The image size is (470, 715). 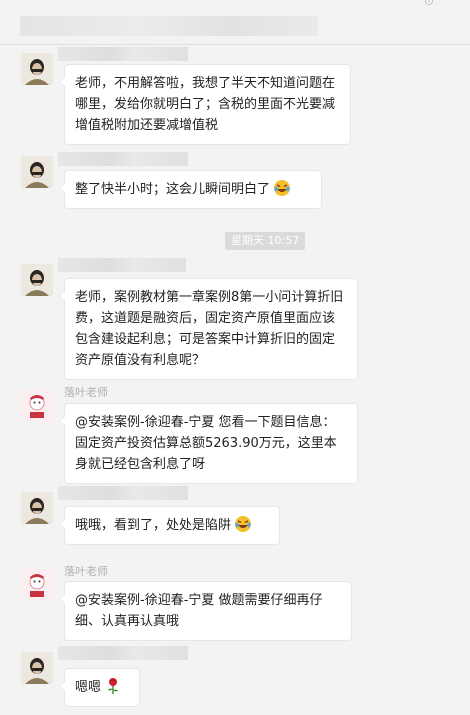 I want to click on message-bubble: 嗯嗯, so click(x=99, y=687).